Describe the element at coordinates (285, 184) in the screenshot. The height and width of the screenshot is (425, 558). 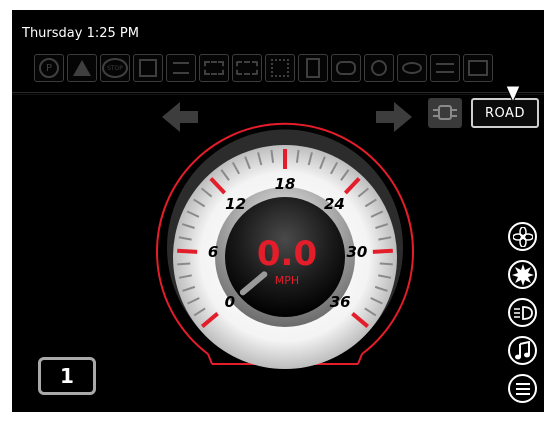
I see `gauge-tick-label: 18` at that location.